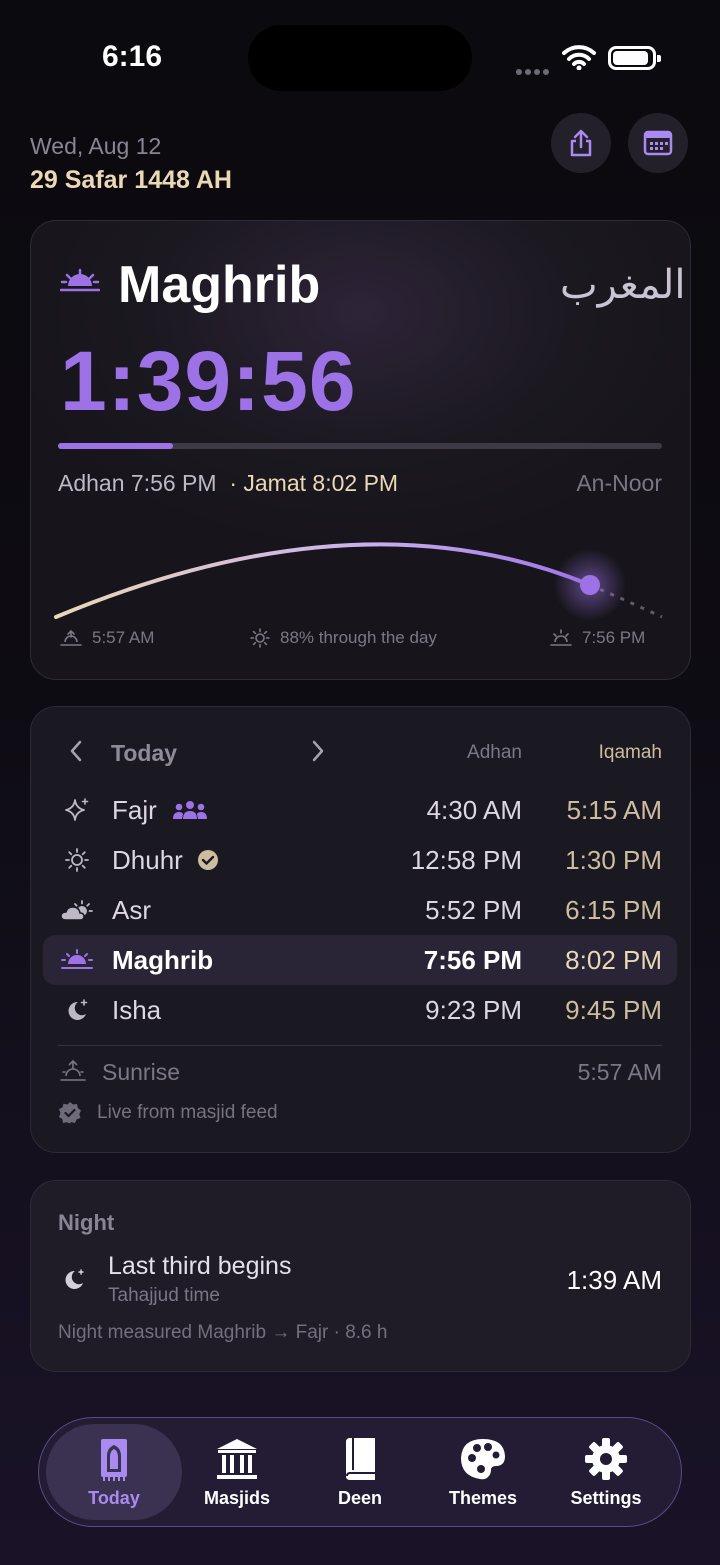 The image size is (720, 1565). What do you see at coordinates (163, 959) in the screenshot?
I see `prayer-name: Maghrib` at bounding box center [163, 959].